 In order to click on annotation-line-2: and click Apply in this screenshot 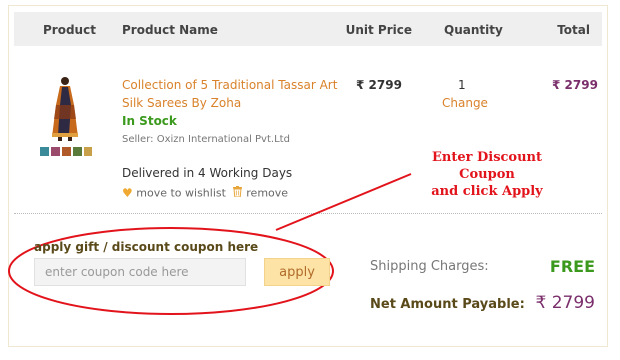, I will do `click(487, 191)`.